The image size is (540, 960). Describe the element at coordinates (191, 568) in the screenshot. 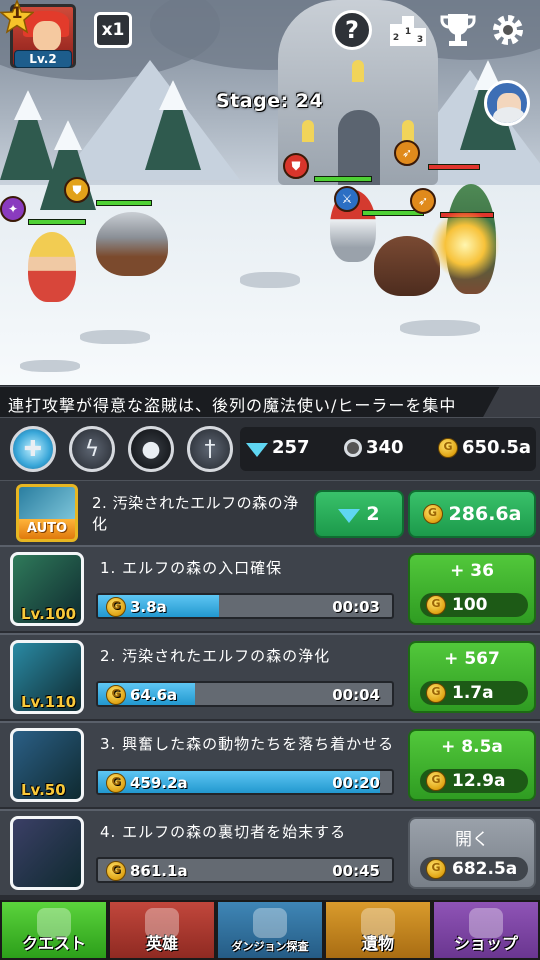

I see `quest-title: 1. エルフの森の入口確保` at that location.